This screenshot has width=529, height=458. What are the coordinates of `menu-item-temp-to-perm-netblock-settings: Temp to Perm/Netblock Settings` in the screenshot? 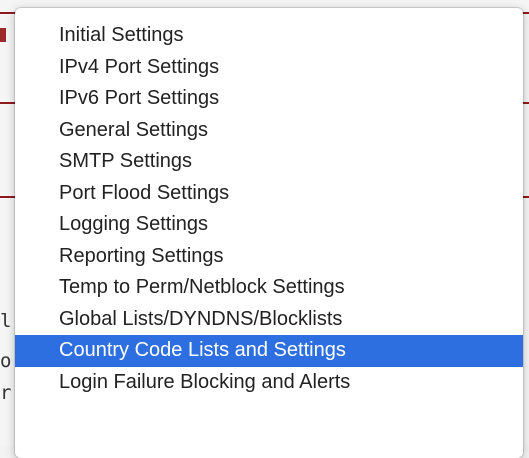 It's located at (269, 288).